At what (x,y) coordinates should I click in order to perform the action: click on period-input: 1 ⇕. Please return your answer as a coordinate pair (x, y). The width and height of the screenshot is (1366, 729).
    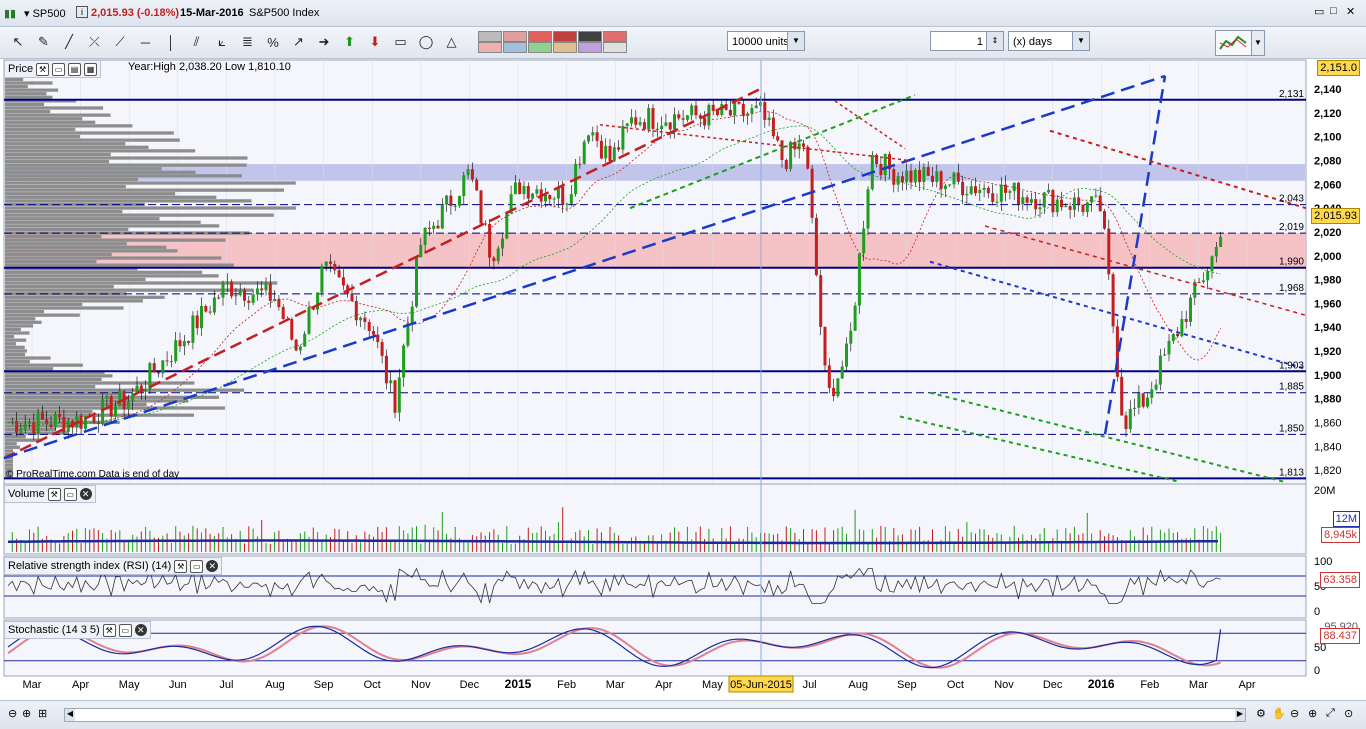
    Looking at the image, I should click on (967, 41).